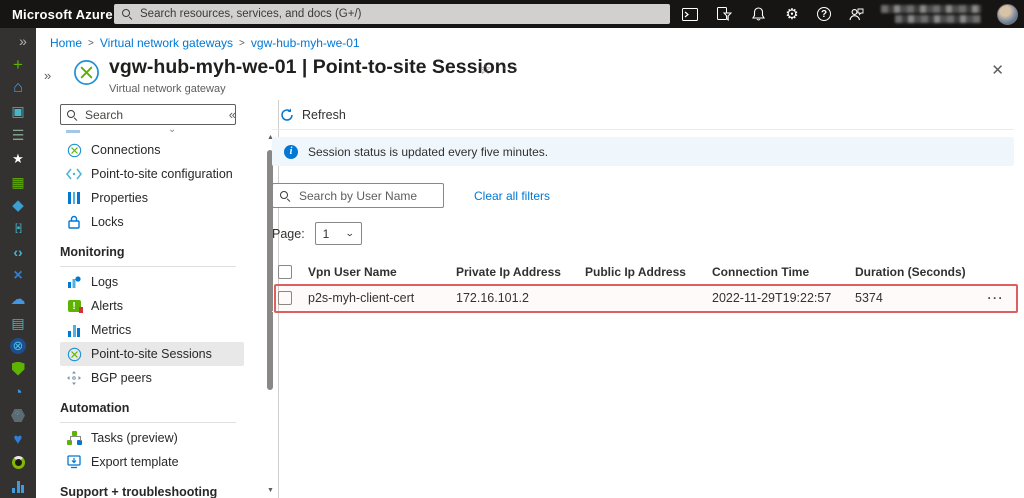  I want to click on section-header-monitoring: Monitoring, so click(148, 256).